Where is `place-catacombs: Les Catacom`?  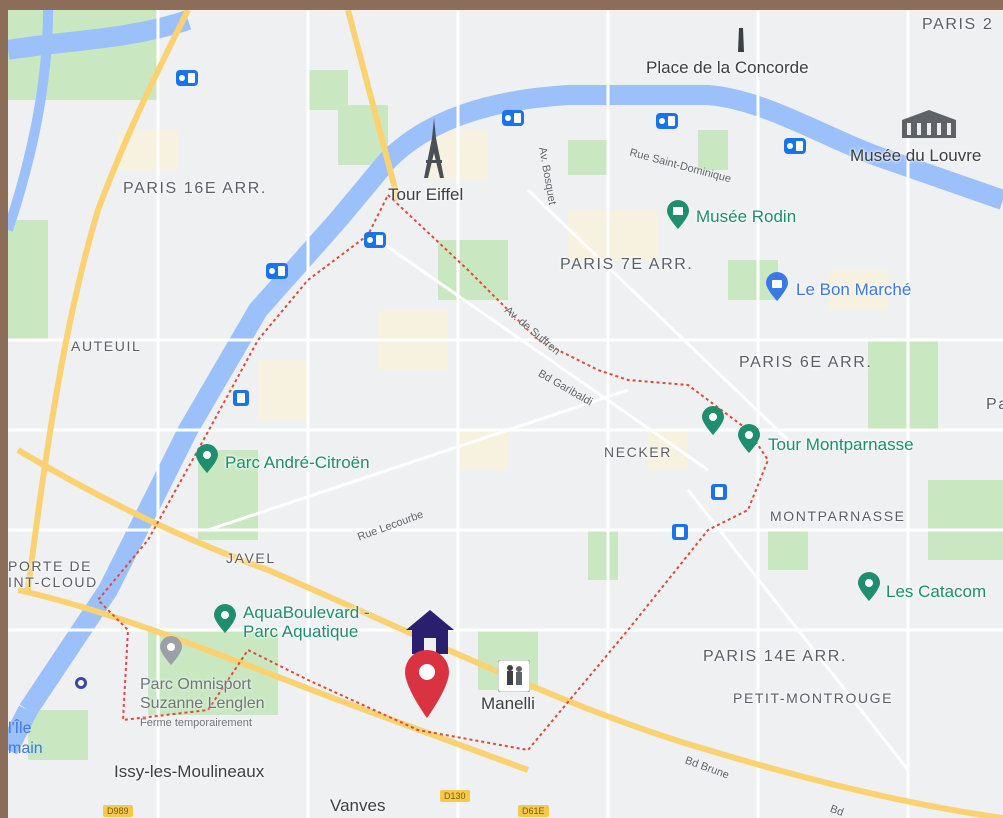
place-catacombs: Les Catacom is located at coordinates (936, 592).